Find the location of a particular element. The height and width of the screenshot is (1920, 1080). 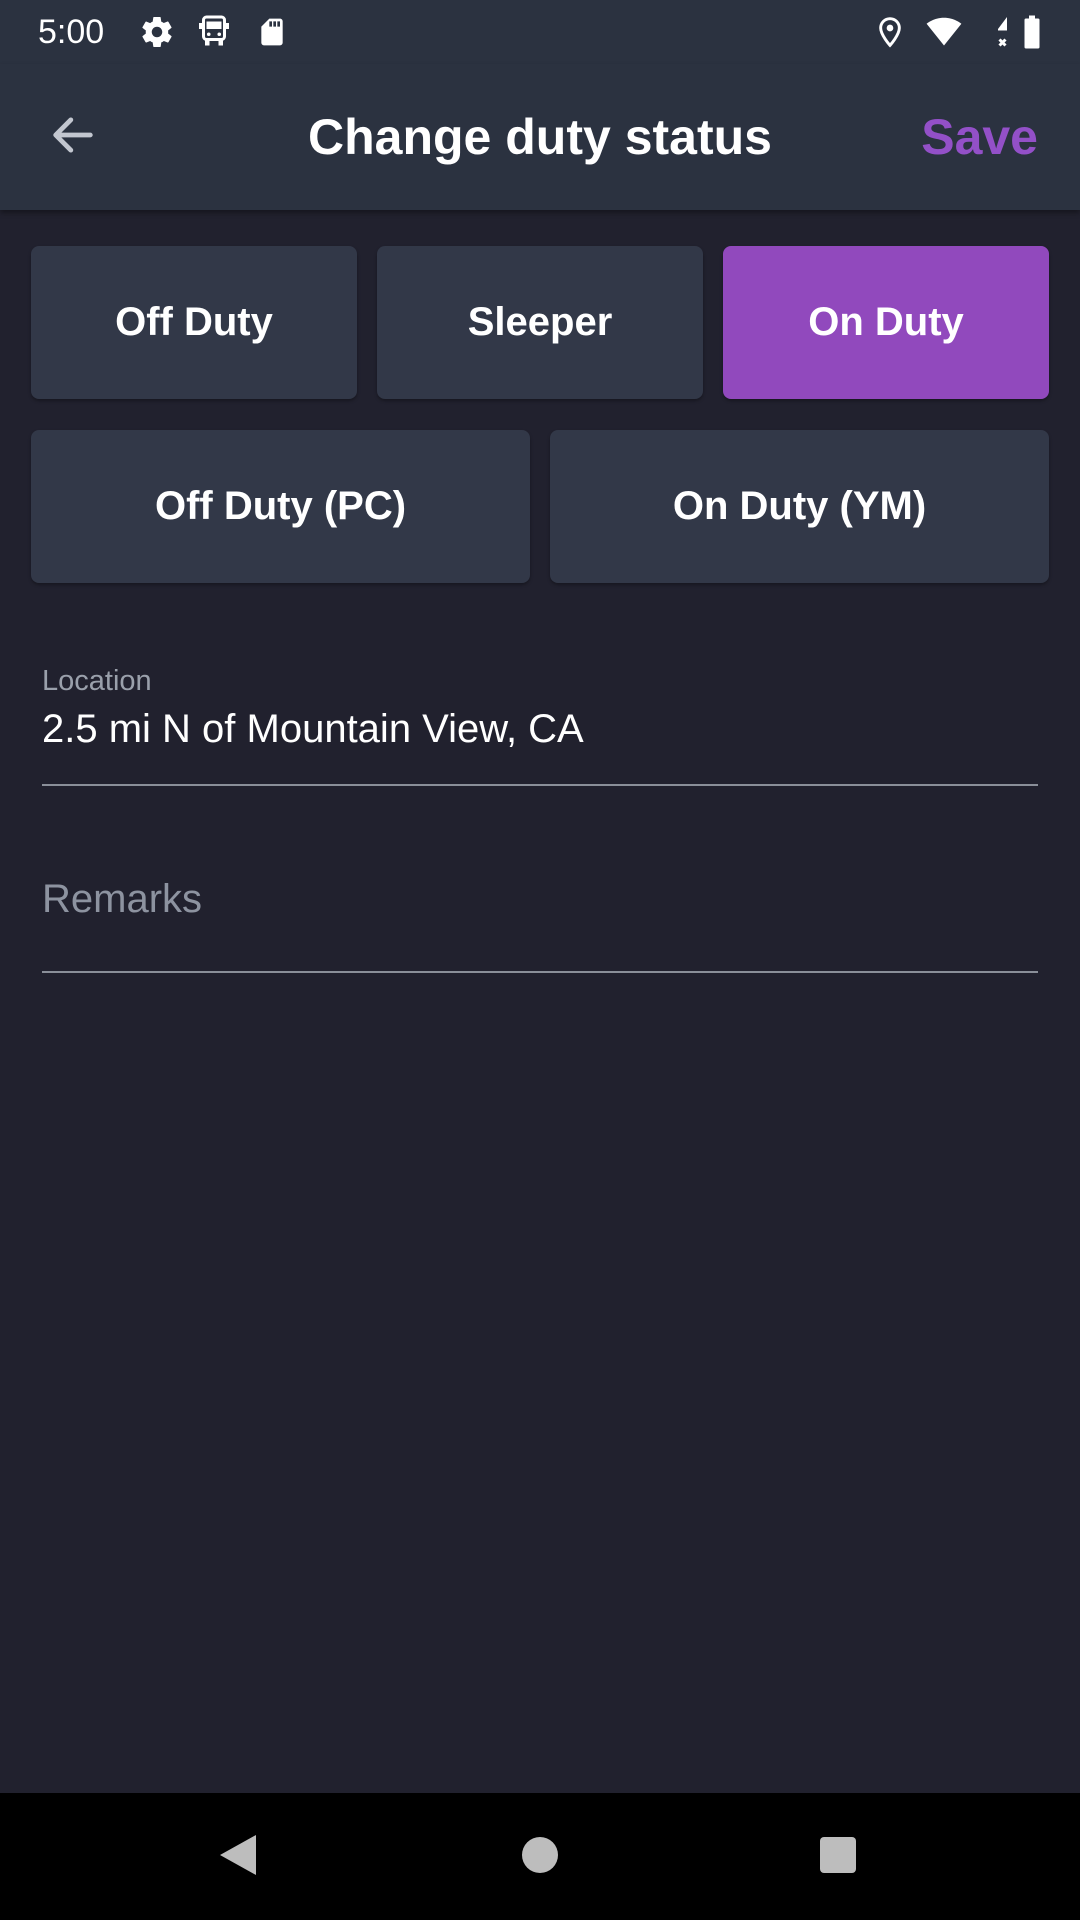

duty-status-label: Off Duty (PC) is located at coordinates (280, 506).